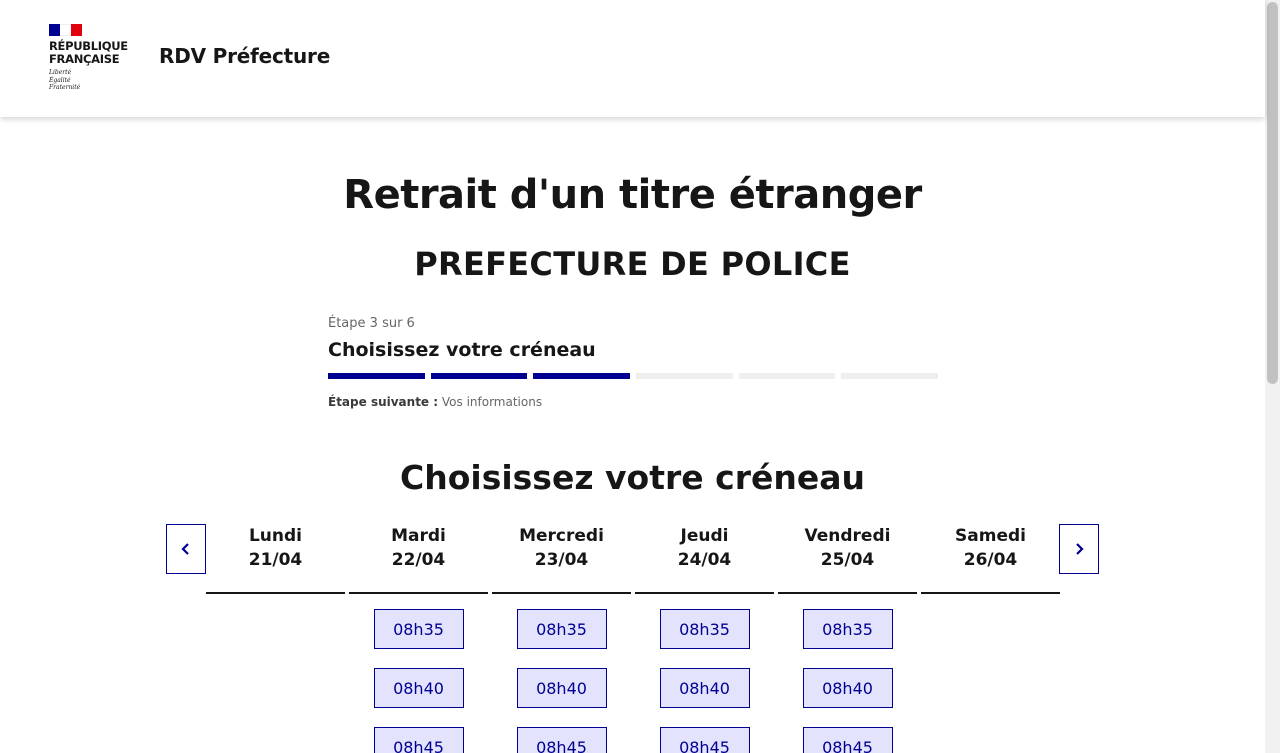  I want to click on chevron-right-icon, so click(1080, 549).